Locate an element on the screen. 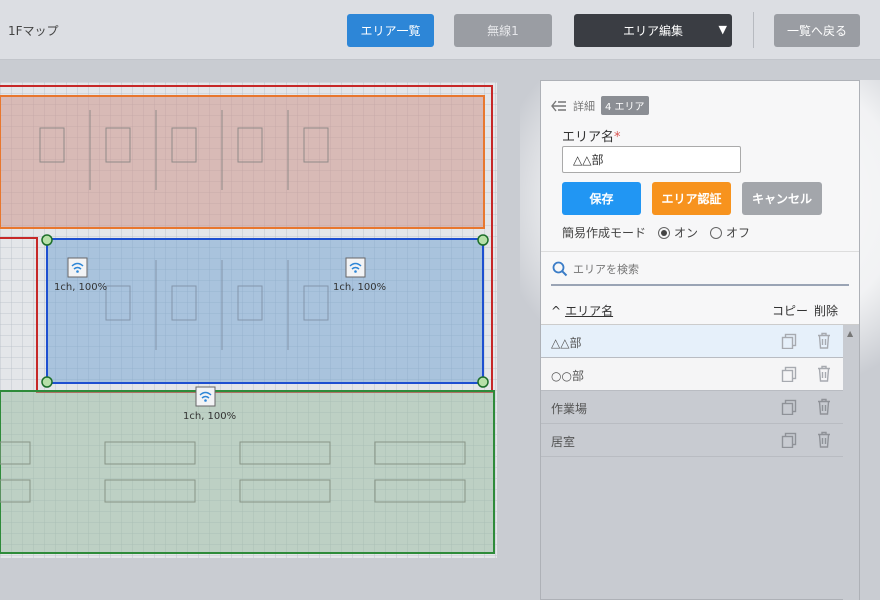 Image resolution: width=880 pixels, height=600 pixels. area-name-label: エリア名* is located at coordinates (591, 135).